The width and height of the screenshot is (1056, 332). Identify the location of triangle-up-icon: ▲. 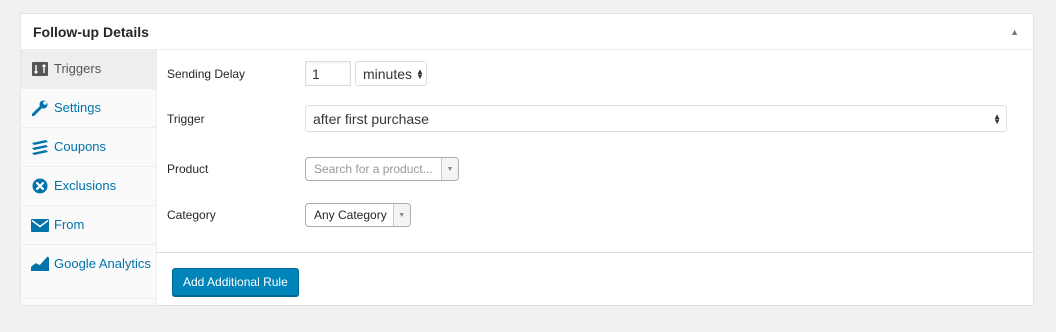
(1014, 32).